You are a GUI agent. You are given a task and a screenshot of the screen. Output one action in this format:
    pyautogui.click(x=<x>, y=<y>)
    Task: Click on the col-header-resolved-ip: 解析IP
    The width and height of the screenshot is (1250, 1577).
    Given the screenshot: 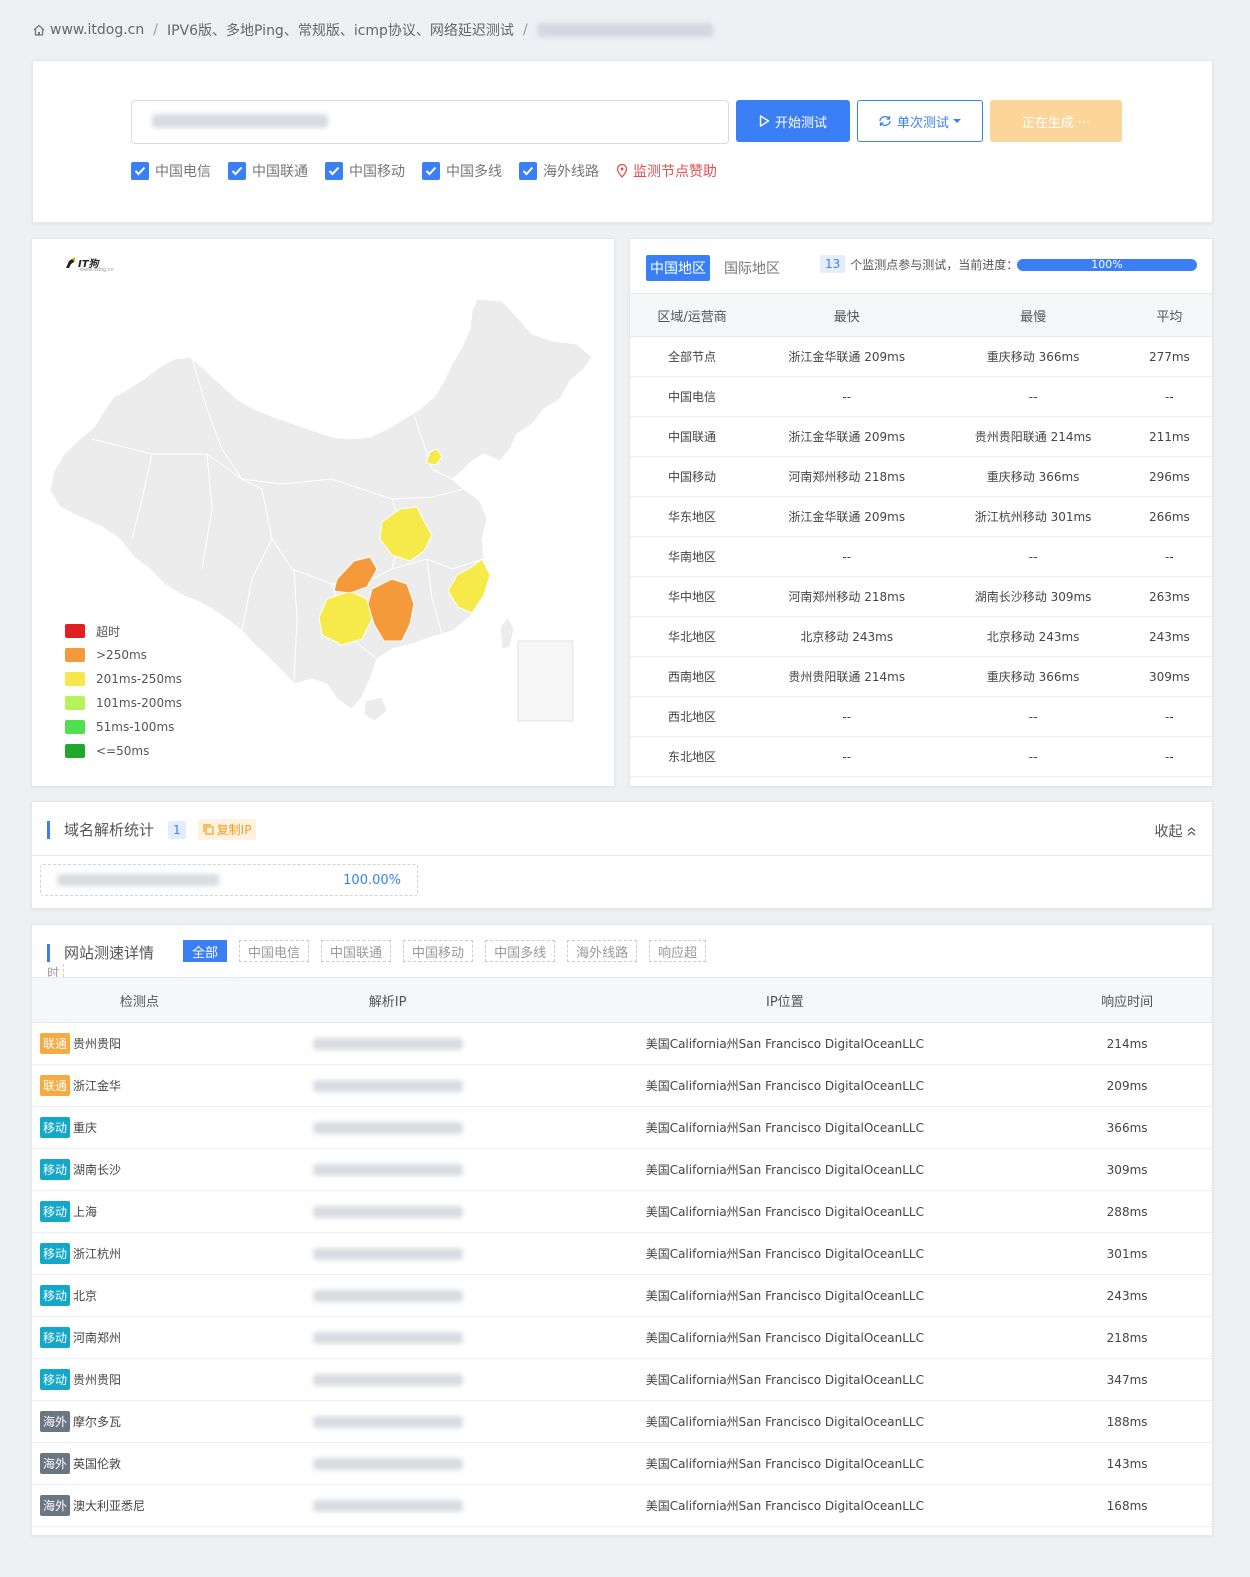 What is the action you would take?
    pyautogui.click(x=387, y=1000)
    